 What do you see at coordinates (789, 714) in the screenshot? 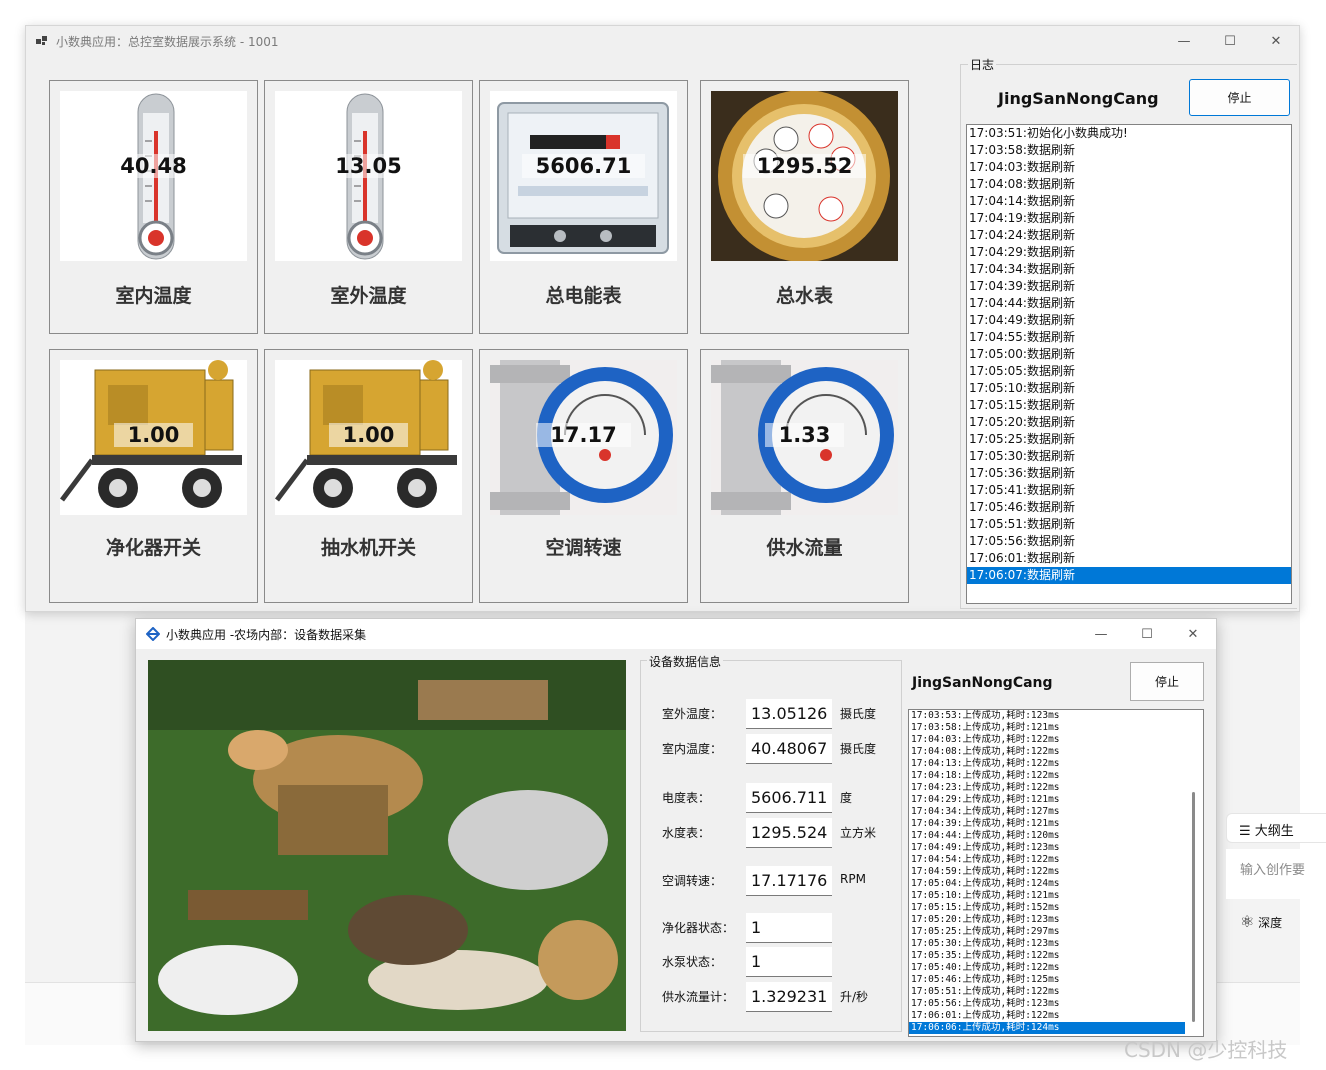
I see `outdoor-temperature-field: 13.05126` at bounding box center [789, 714].